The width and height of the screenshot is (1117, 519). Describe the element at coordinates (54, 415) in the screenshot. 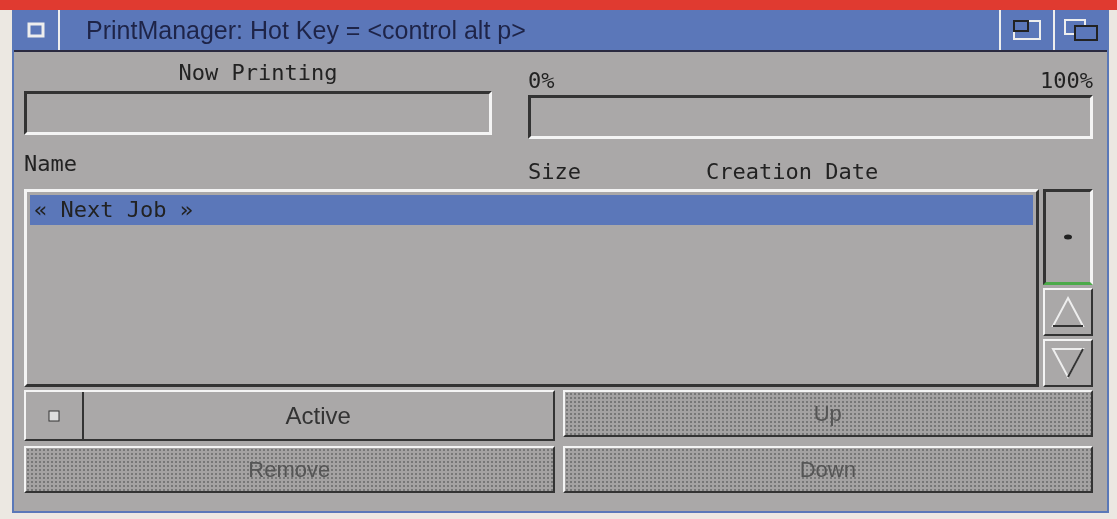

I see `checkbox` at that location.